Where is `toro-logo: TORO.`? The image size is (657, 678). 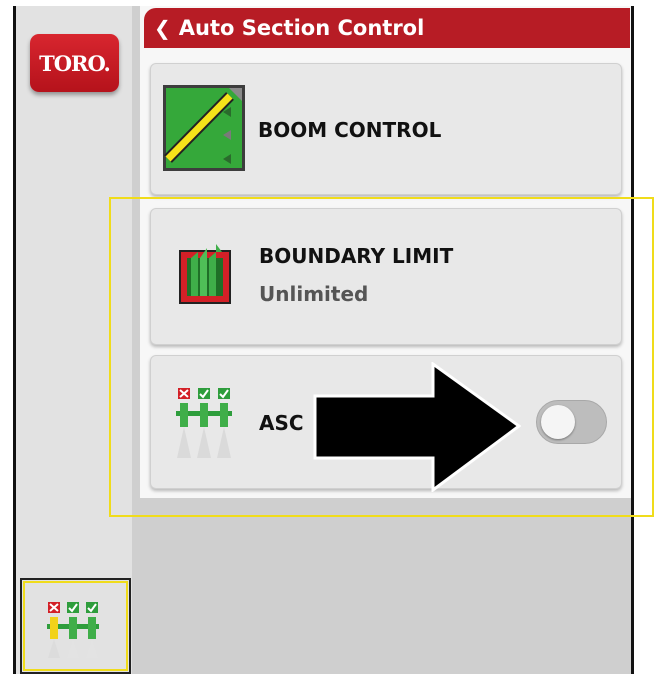 toro-logo: TORO. is located at coordinates (74, 63).